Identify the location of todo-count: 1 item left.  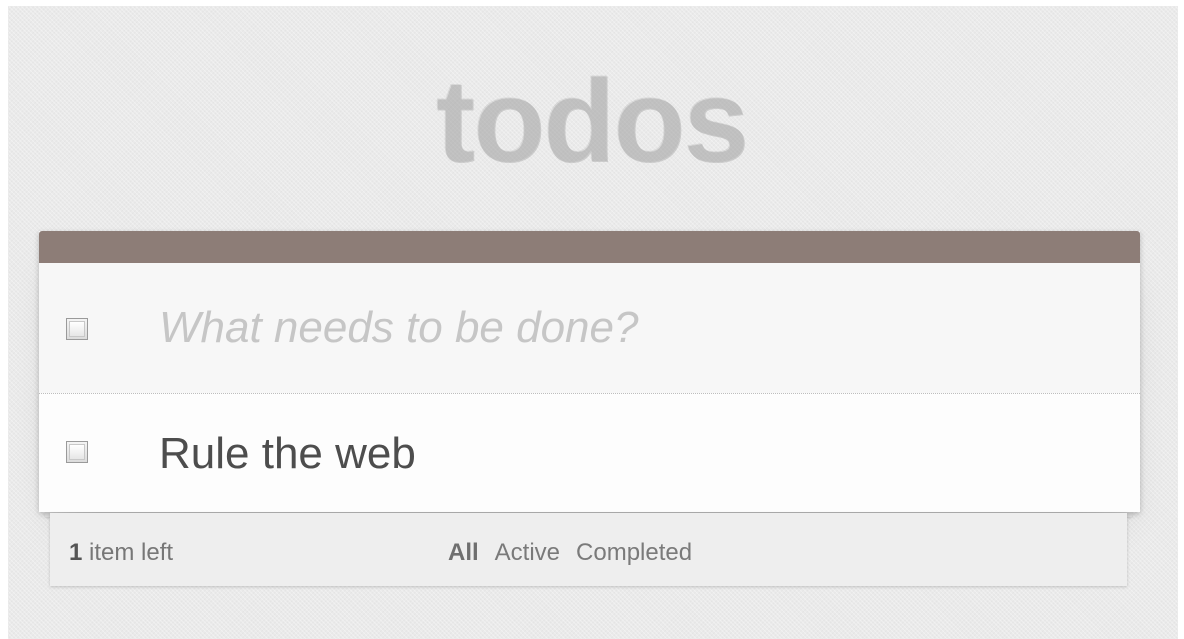
(121, 553).